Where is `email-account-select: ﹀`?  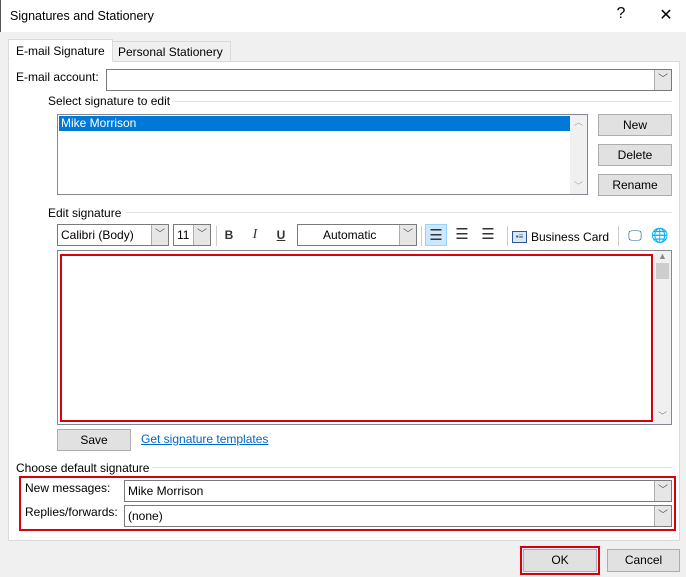
email-account-select: ﹀ is located at coordinates (389, 80).